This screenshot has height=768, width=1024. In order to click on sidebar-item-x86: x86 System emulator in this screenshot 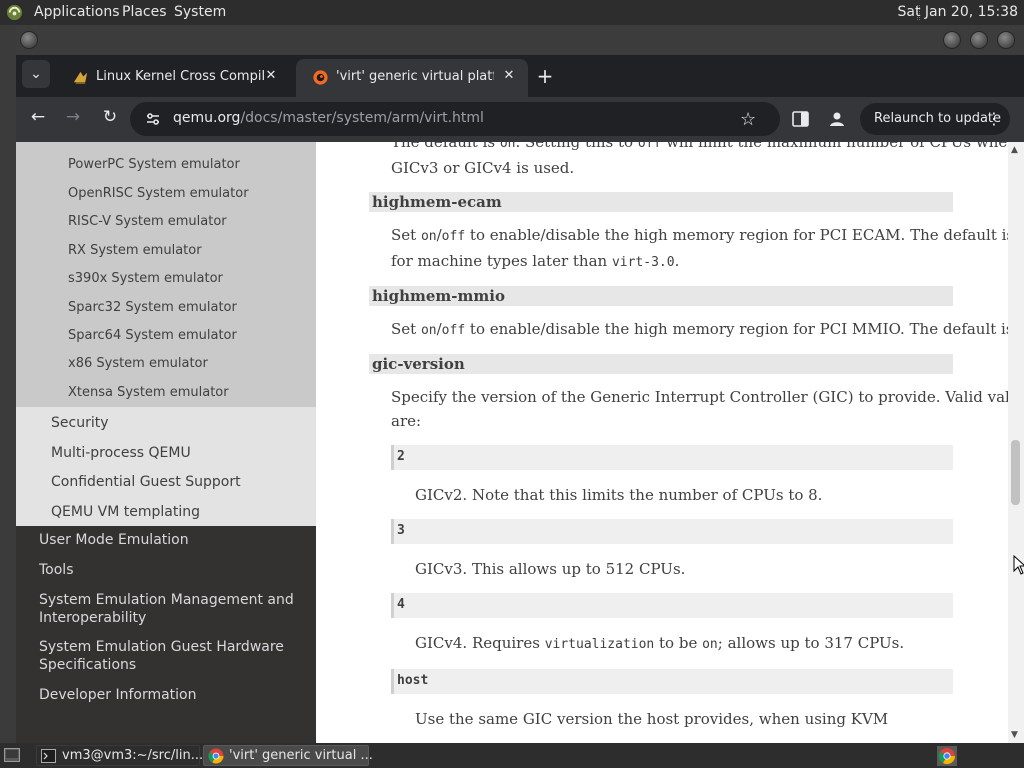, I will do `click(138, 363)`.